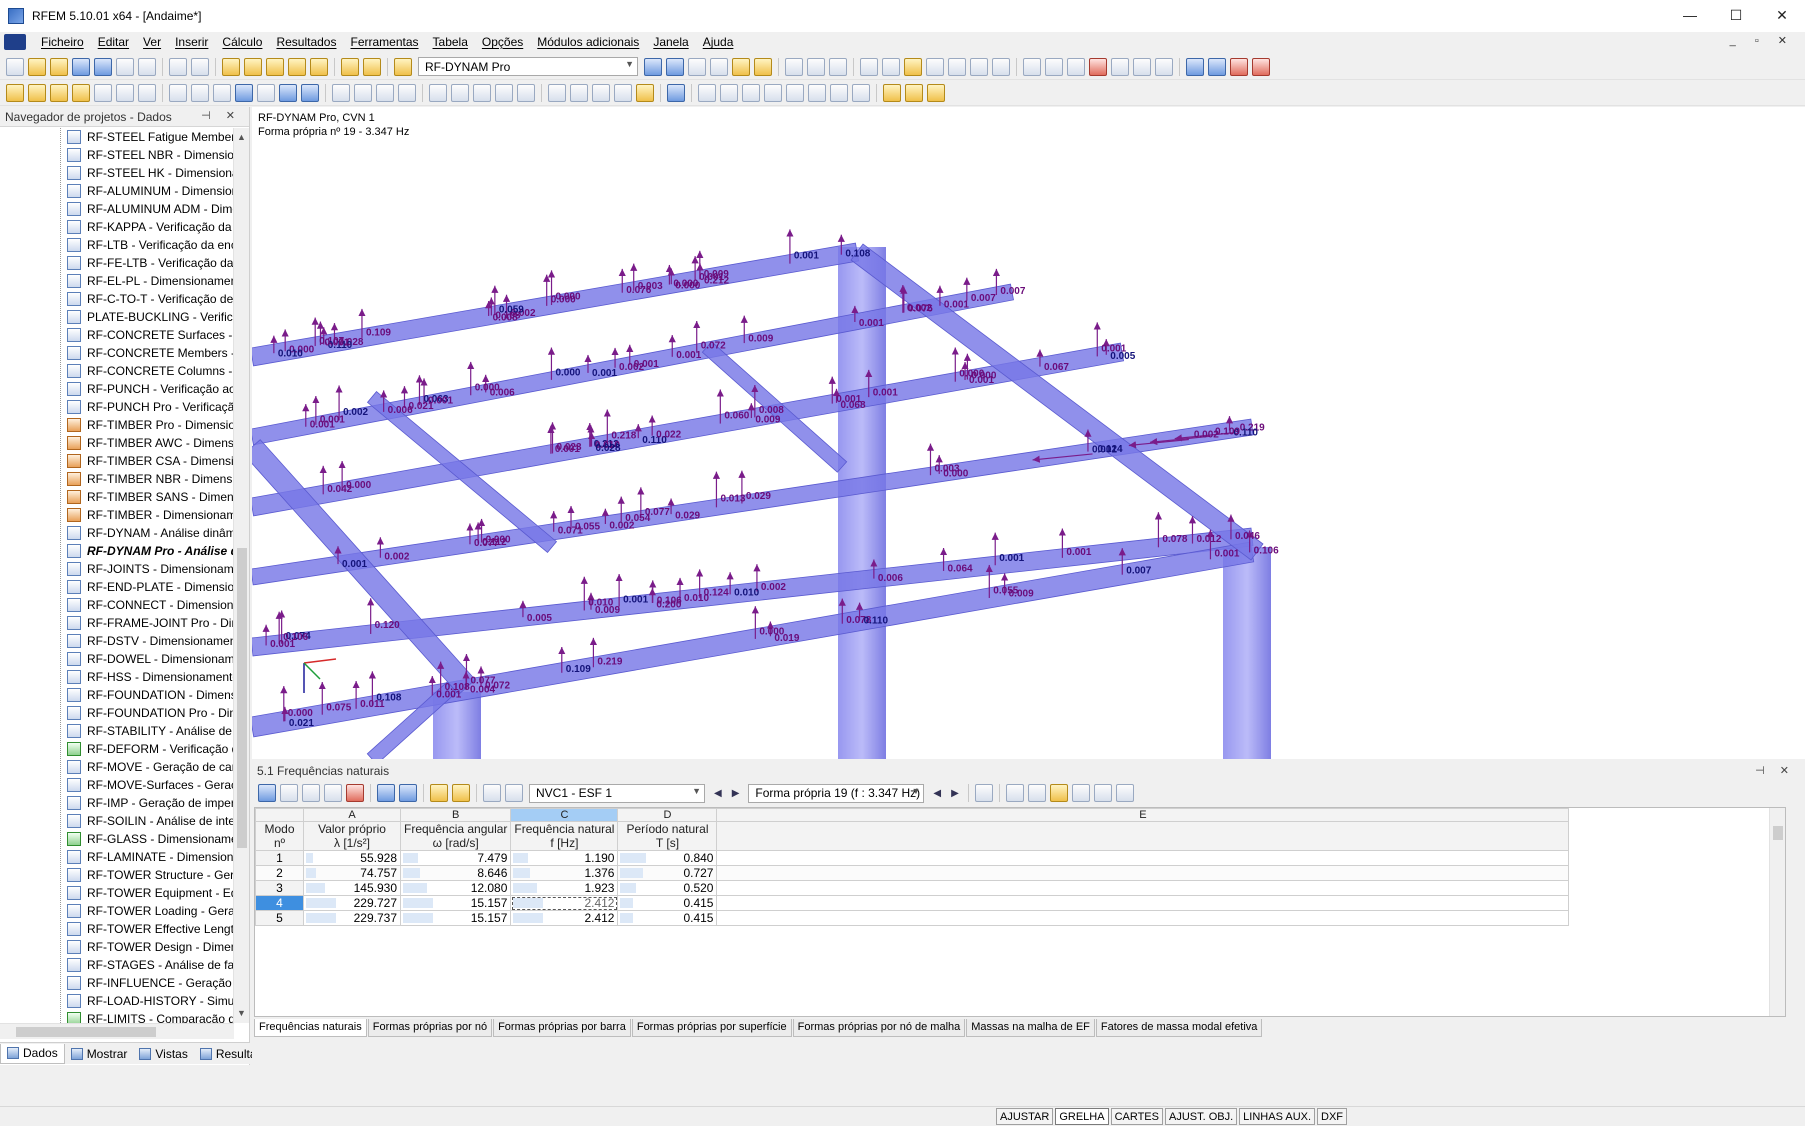 The width and height of the screenshot is (1805, 1126). Describe the element at coordinates (1076, 66) in the screenshot. I see `warning-icon` at that location.